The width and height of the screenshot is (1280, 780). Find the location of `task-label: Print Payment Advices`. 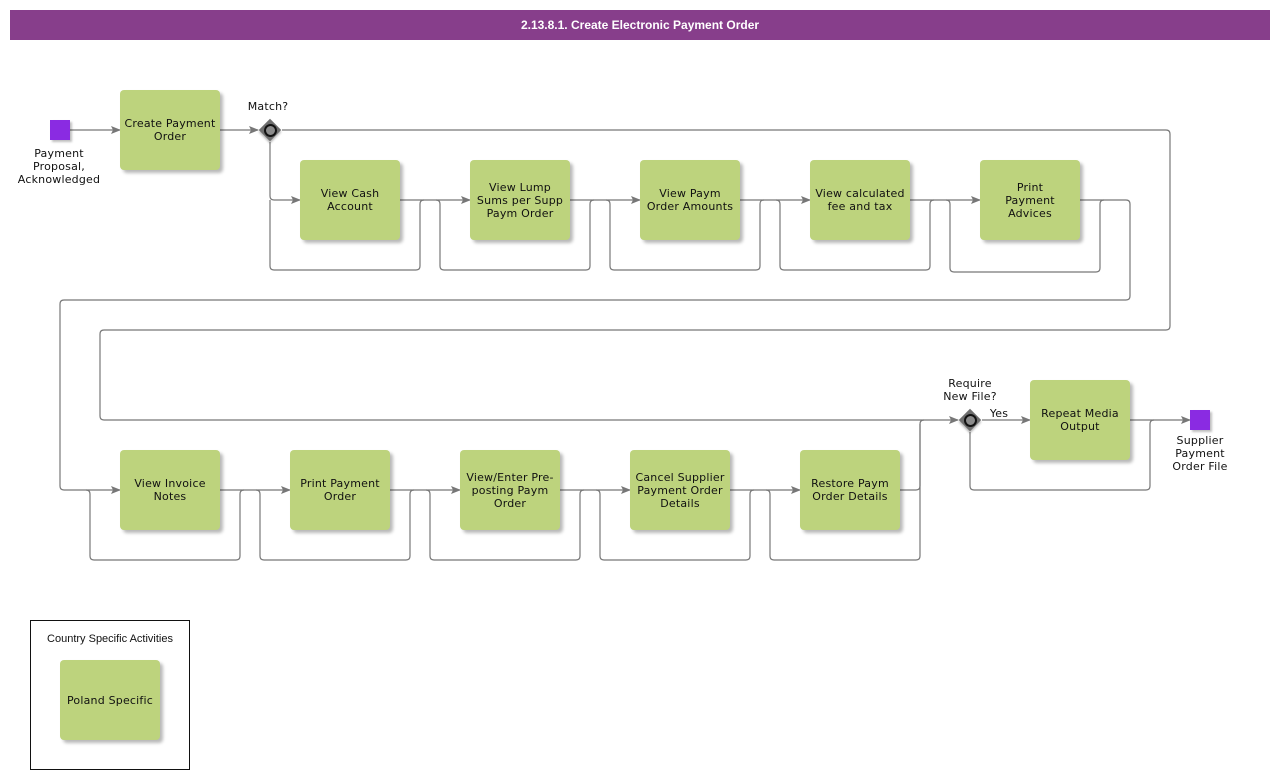

task-label: Print Payment Advices is located at coordinates (1030, 200).